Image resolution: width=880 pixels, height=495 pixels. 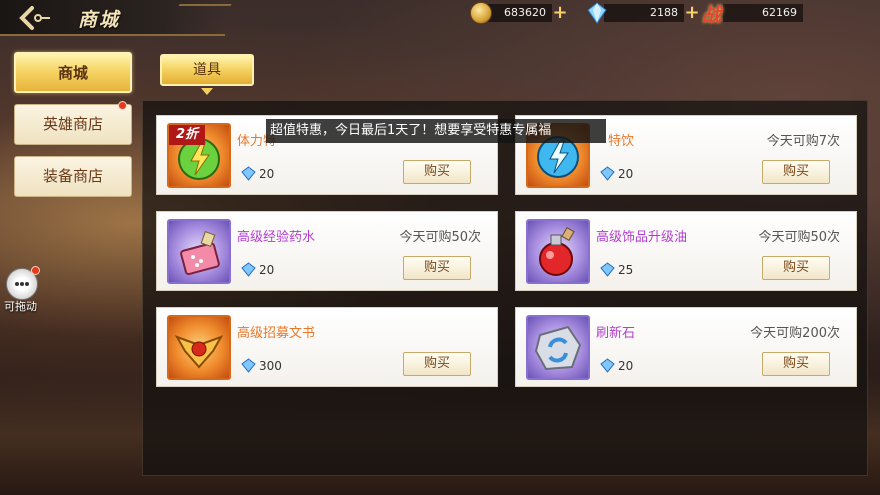 I want to click on item-name: 高级饰品升级油, so click(x=642, y=237).